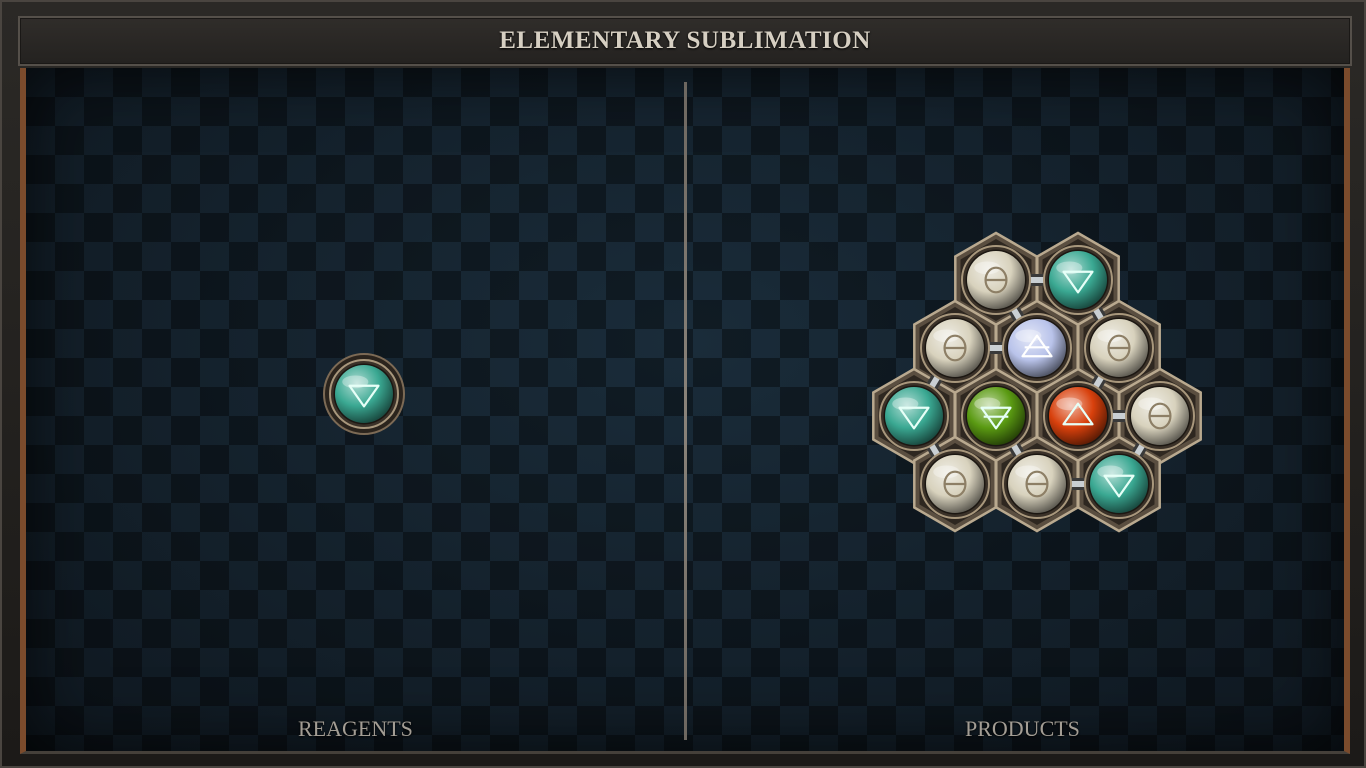  I want to click on reagent-atom-water, so click(364, 394).